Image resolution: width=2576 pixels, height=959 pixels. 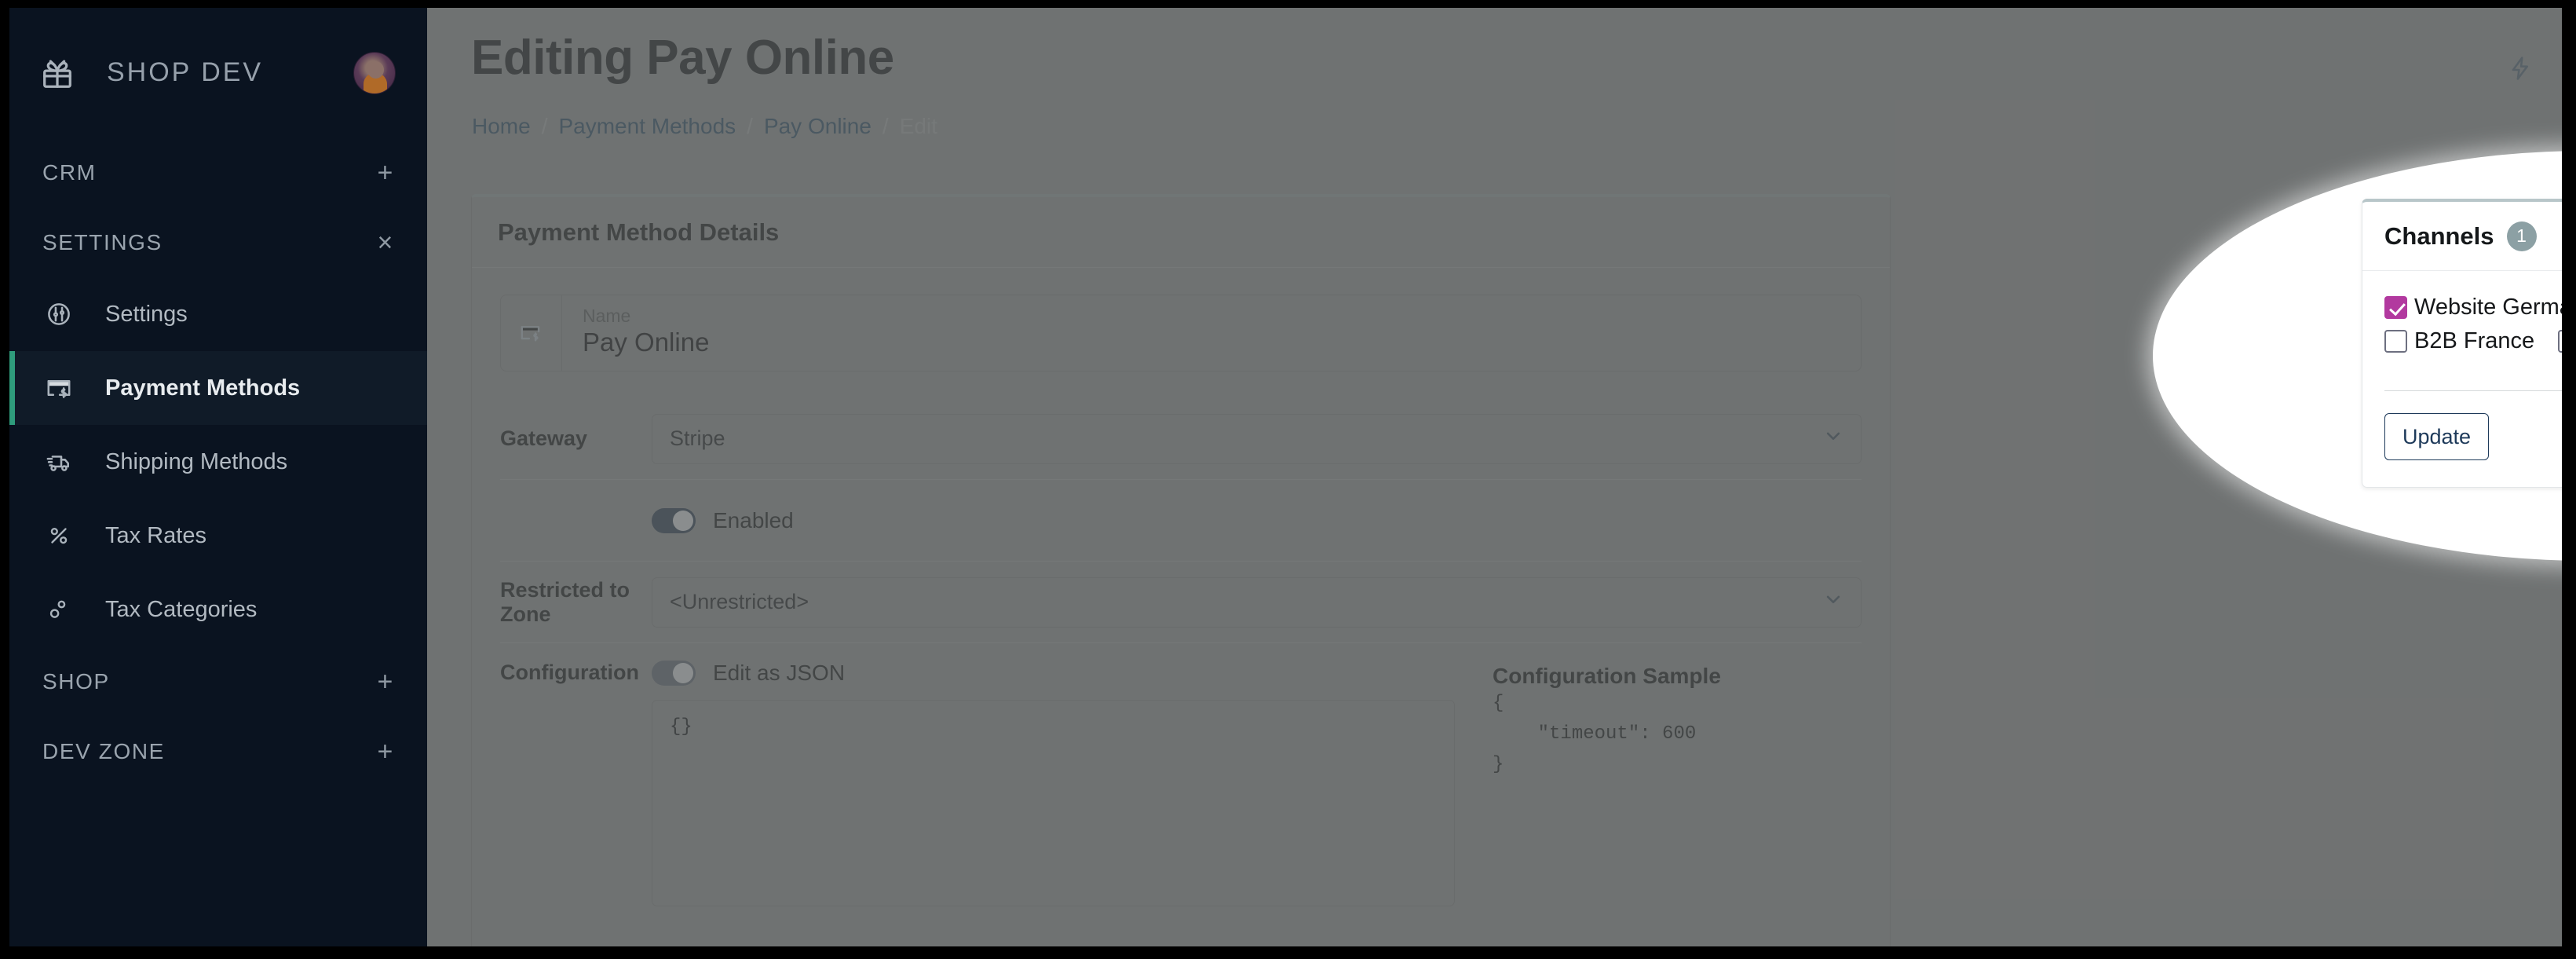 What do you see at coordinates (185, 72) in the screenshot?
I see `brand-name: SHOP DEV` at bounding box center [185, 72].